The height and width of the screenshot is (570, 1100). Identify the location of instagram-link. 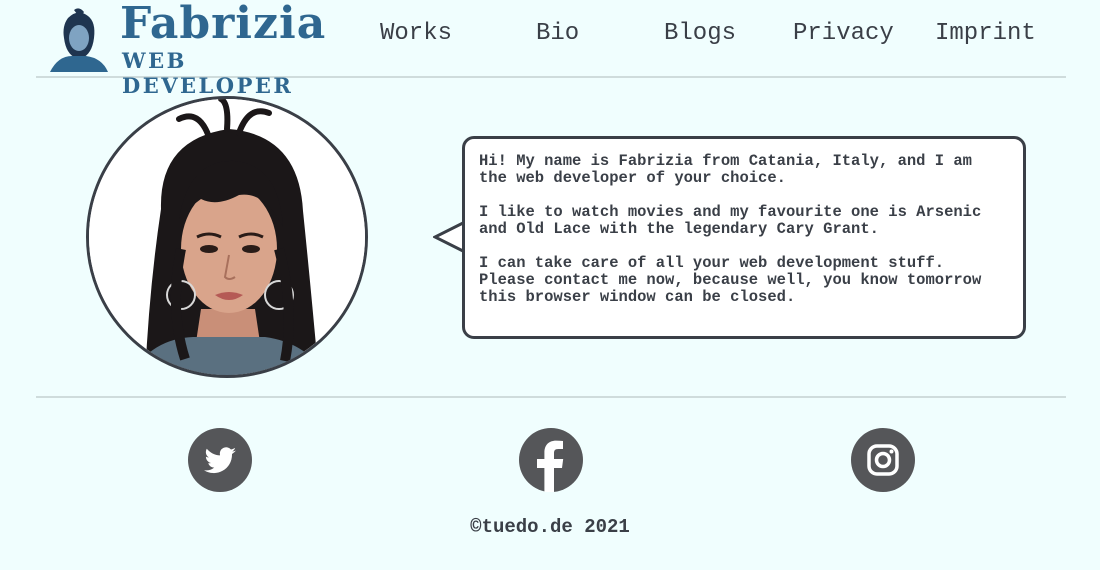
(883, 460).